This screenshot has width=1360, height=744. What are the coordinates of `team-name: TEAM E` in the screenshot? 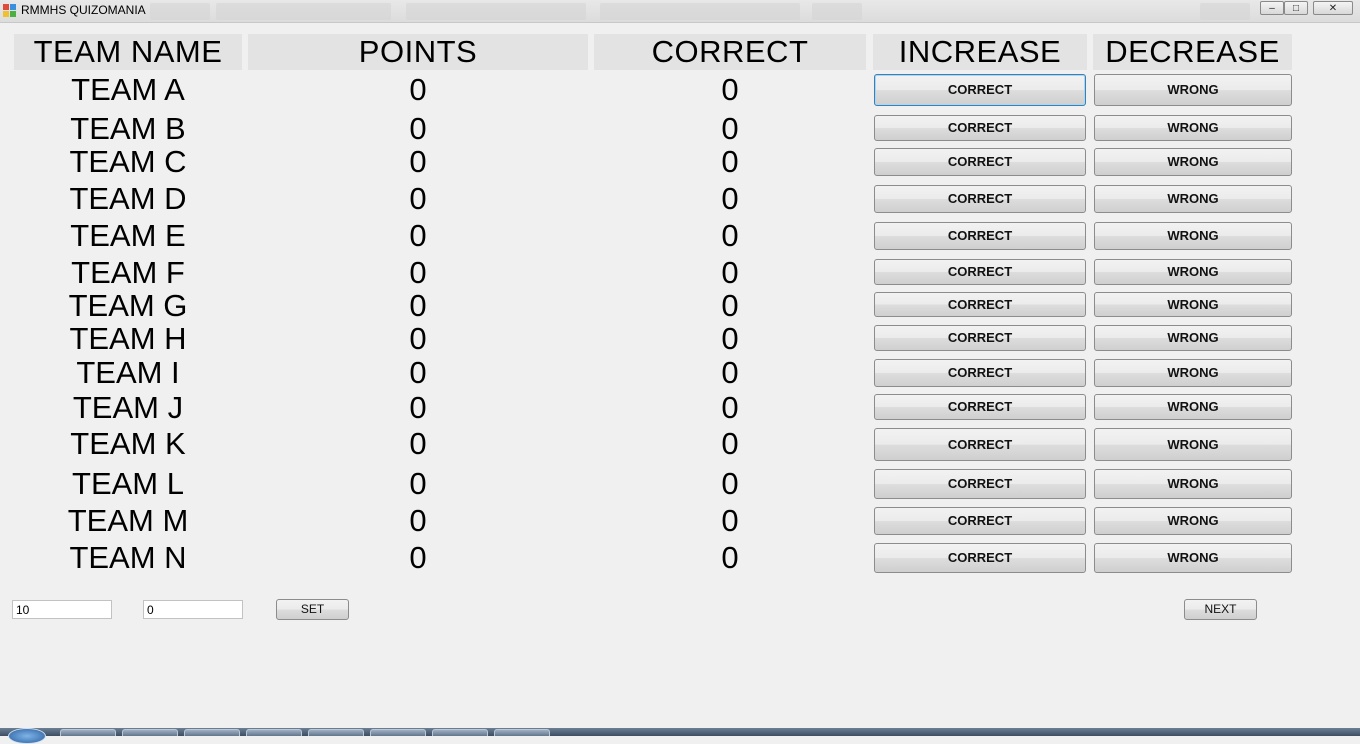 It's located at (128, 235).